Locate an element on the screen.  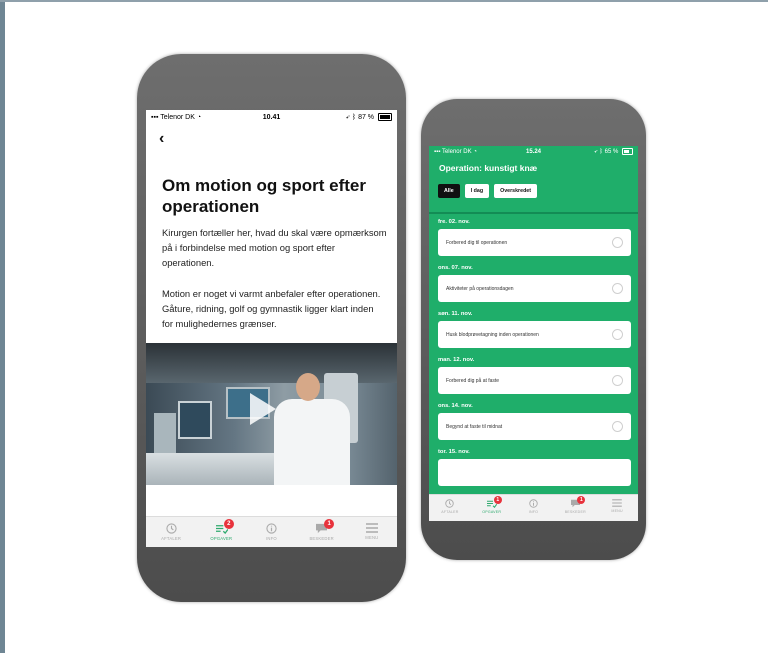
filter-overskredet-button: Overskredet is located at coordinates (516, 191).